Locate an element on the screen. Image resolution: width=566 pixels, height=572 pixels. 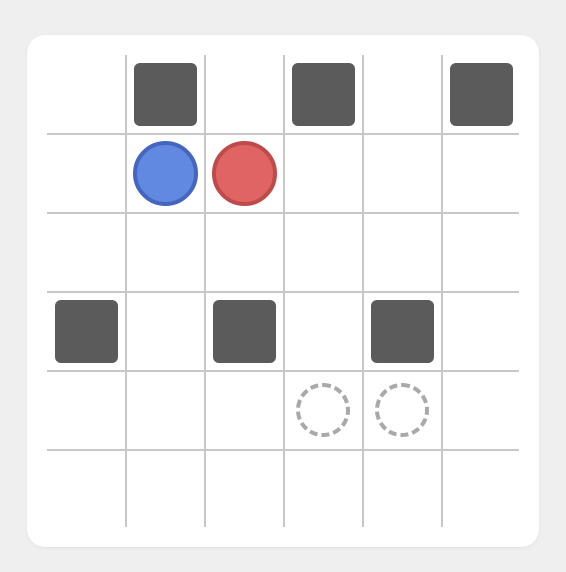
board-cell-r4-c0 is located at coordinates (86, 410).